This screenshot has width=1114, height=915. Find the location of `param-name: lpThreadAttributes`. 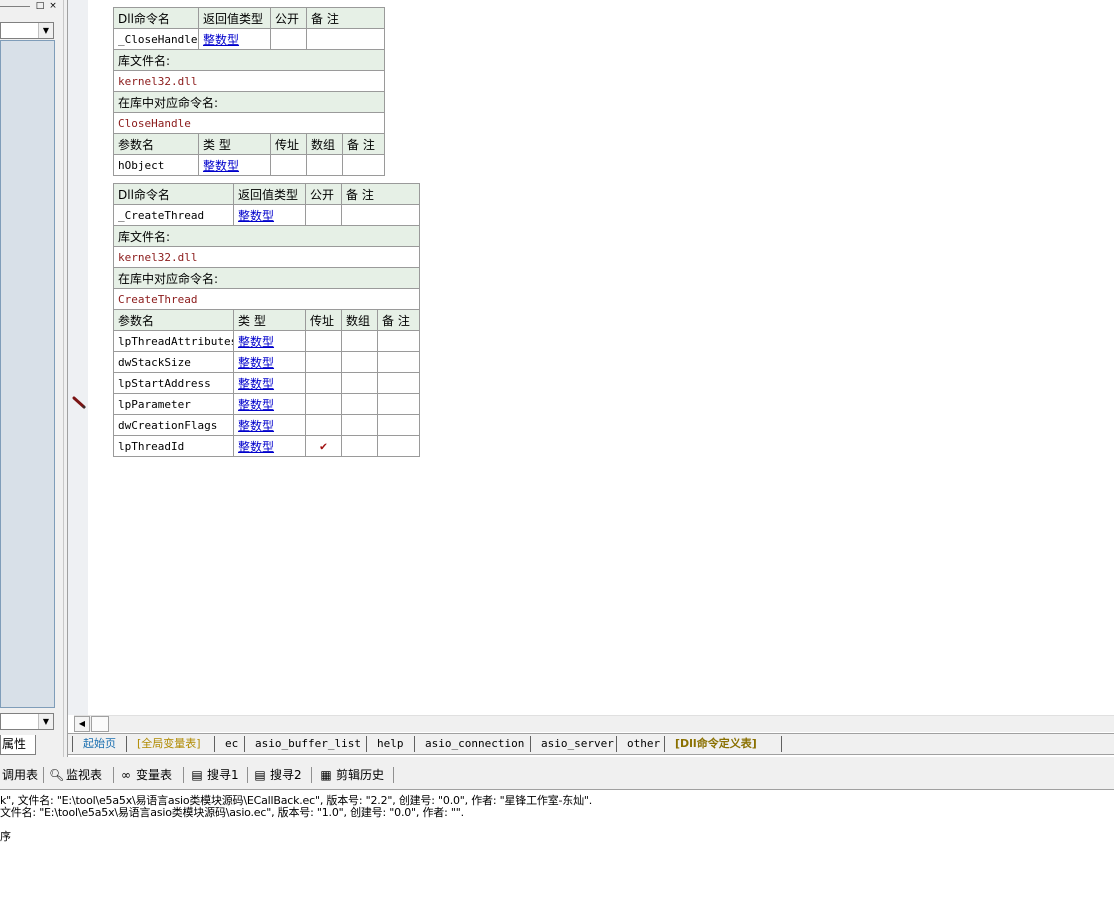

param-name: lpThreadAttributes is located at coordinates (173, 341).